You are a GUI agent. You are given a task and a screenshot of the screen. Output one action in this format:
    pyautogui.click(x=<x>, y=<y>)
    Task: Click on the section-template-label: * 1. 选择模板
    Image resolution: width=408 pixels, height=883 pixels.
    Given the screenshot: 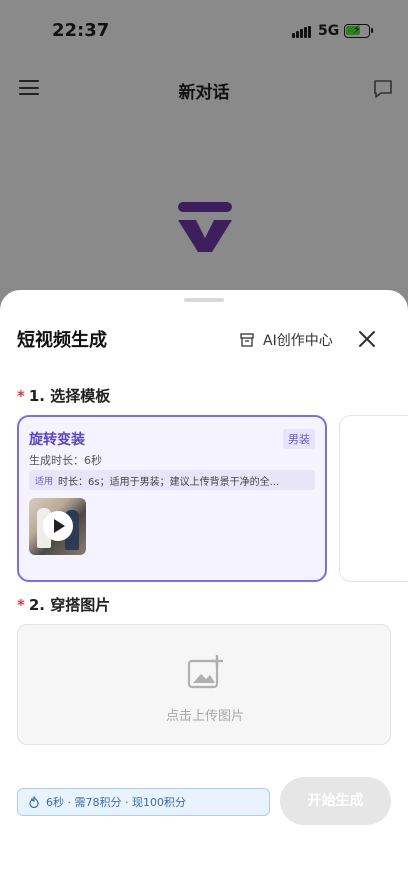 What is the action you would take?
    pyautogui.click(x=63, y=395)
    